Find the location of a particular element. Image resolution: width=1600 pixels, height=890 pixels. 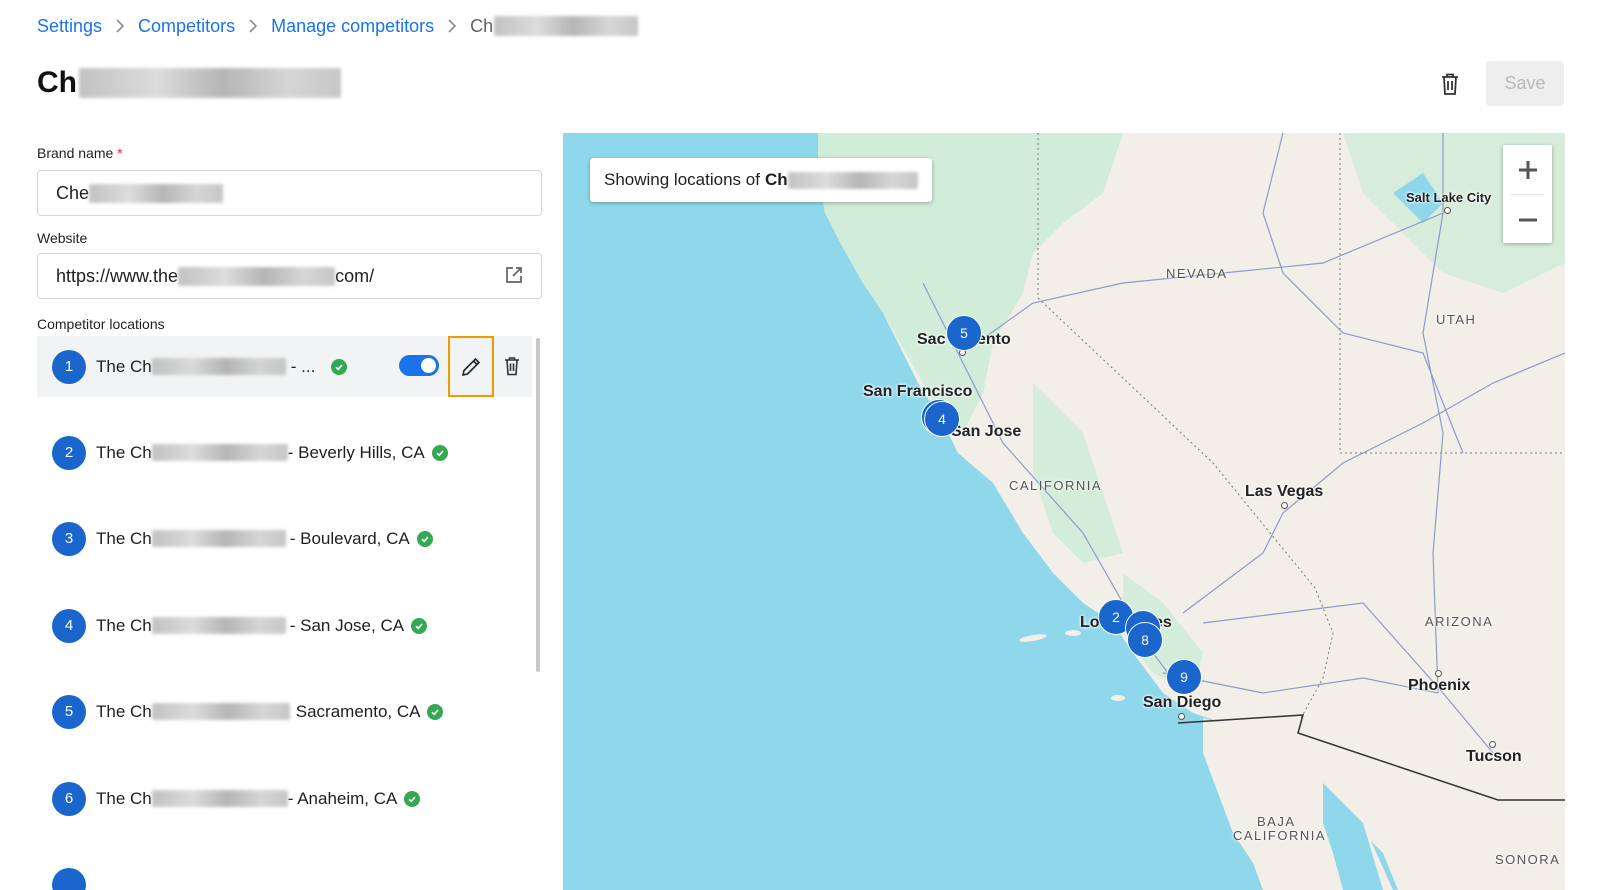

map-label-san-diego: San Diego is located at coordinates (1182, 702).